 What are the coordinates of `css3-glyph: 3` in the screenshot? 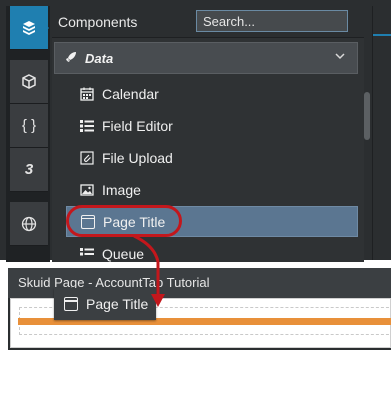 It's located at (29, 169).